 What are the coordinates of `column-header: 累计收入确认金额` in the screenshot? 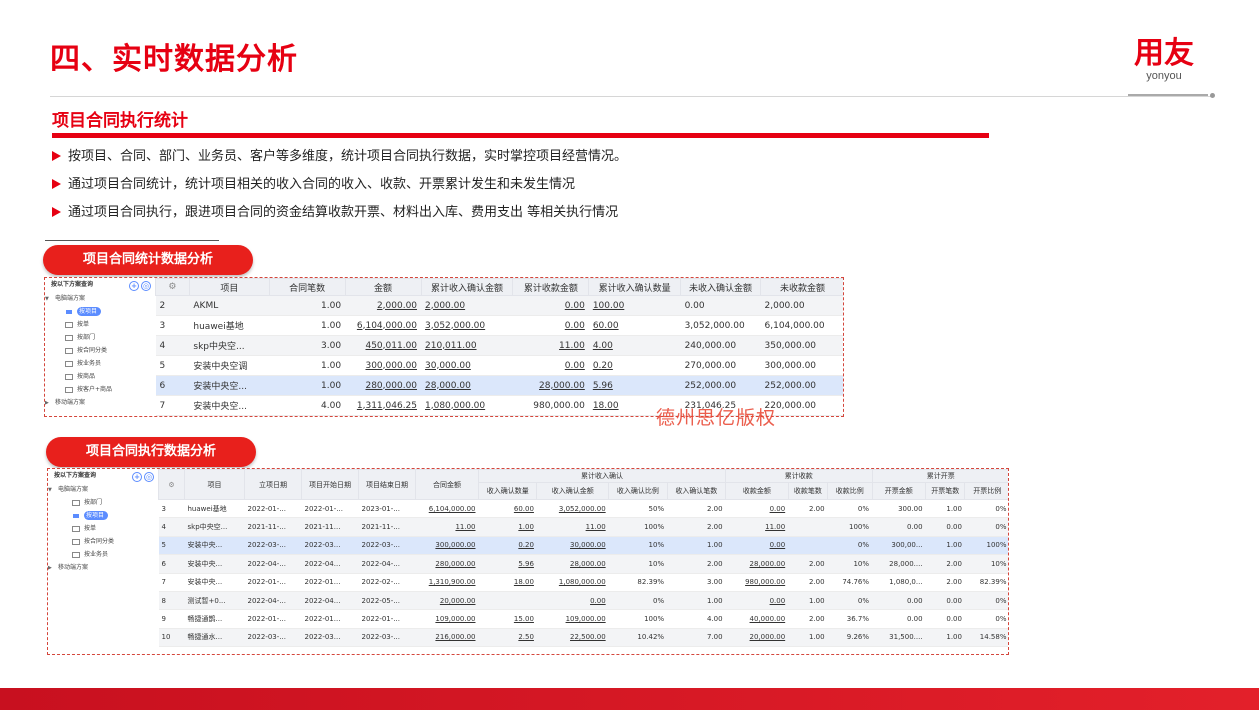 It's located at (467, 287).